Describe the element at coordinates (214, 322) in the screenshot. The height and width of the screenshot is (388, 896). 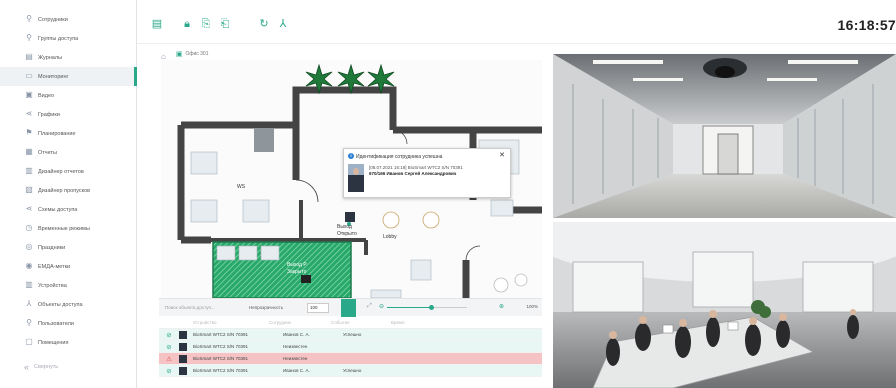
I see `column-header: Устройство` at that location.